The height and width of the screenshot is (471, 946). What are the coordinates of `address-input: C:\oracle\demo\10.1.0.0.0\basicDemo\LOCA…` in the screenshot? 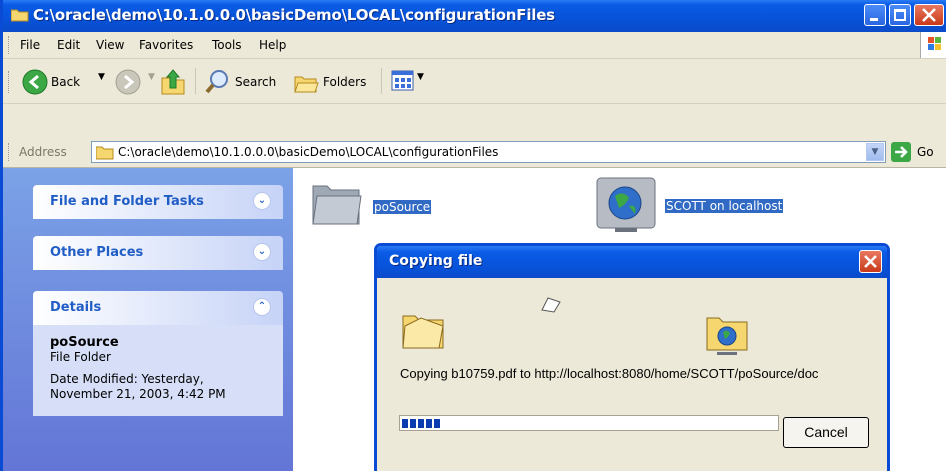 It's located at (488, 152).